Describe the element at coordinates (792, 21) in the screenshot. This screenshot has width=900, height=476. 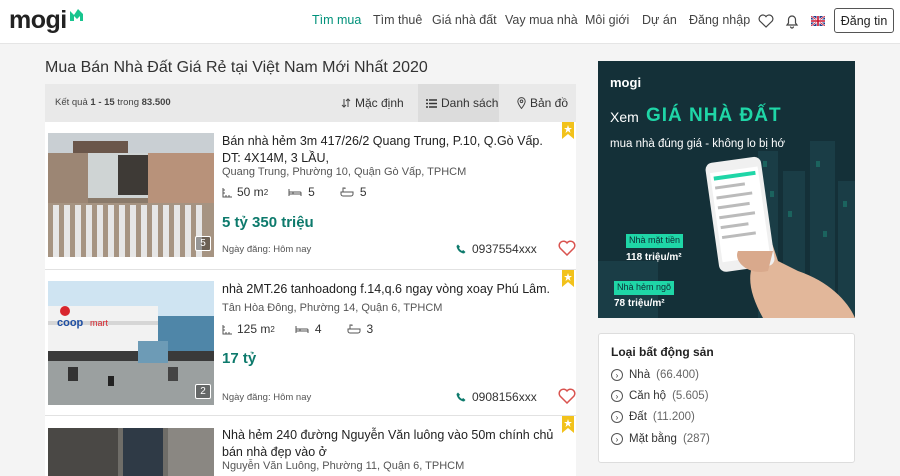
I see `bell-icon` at that location.